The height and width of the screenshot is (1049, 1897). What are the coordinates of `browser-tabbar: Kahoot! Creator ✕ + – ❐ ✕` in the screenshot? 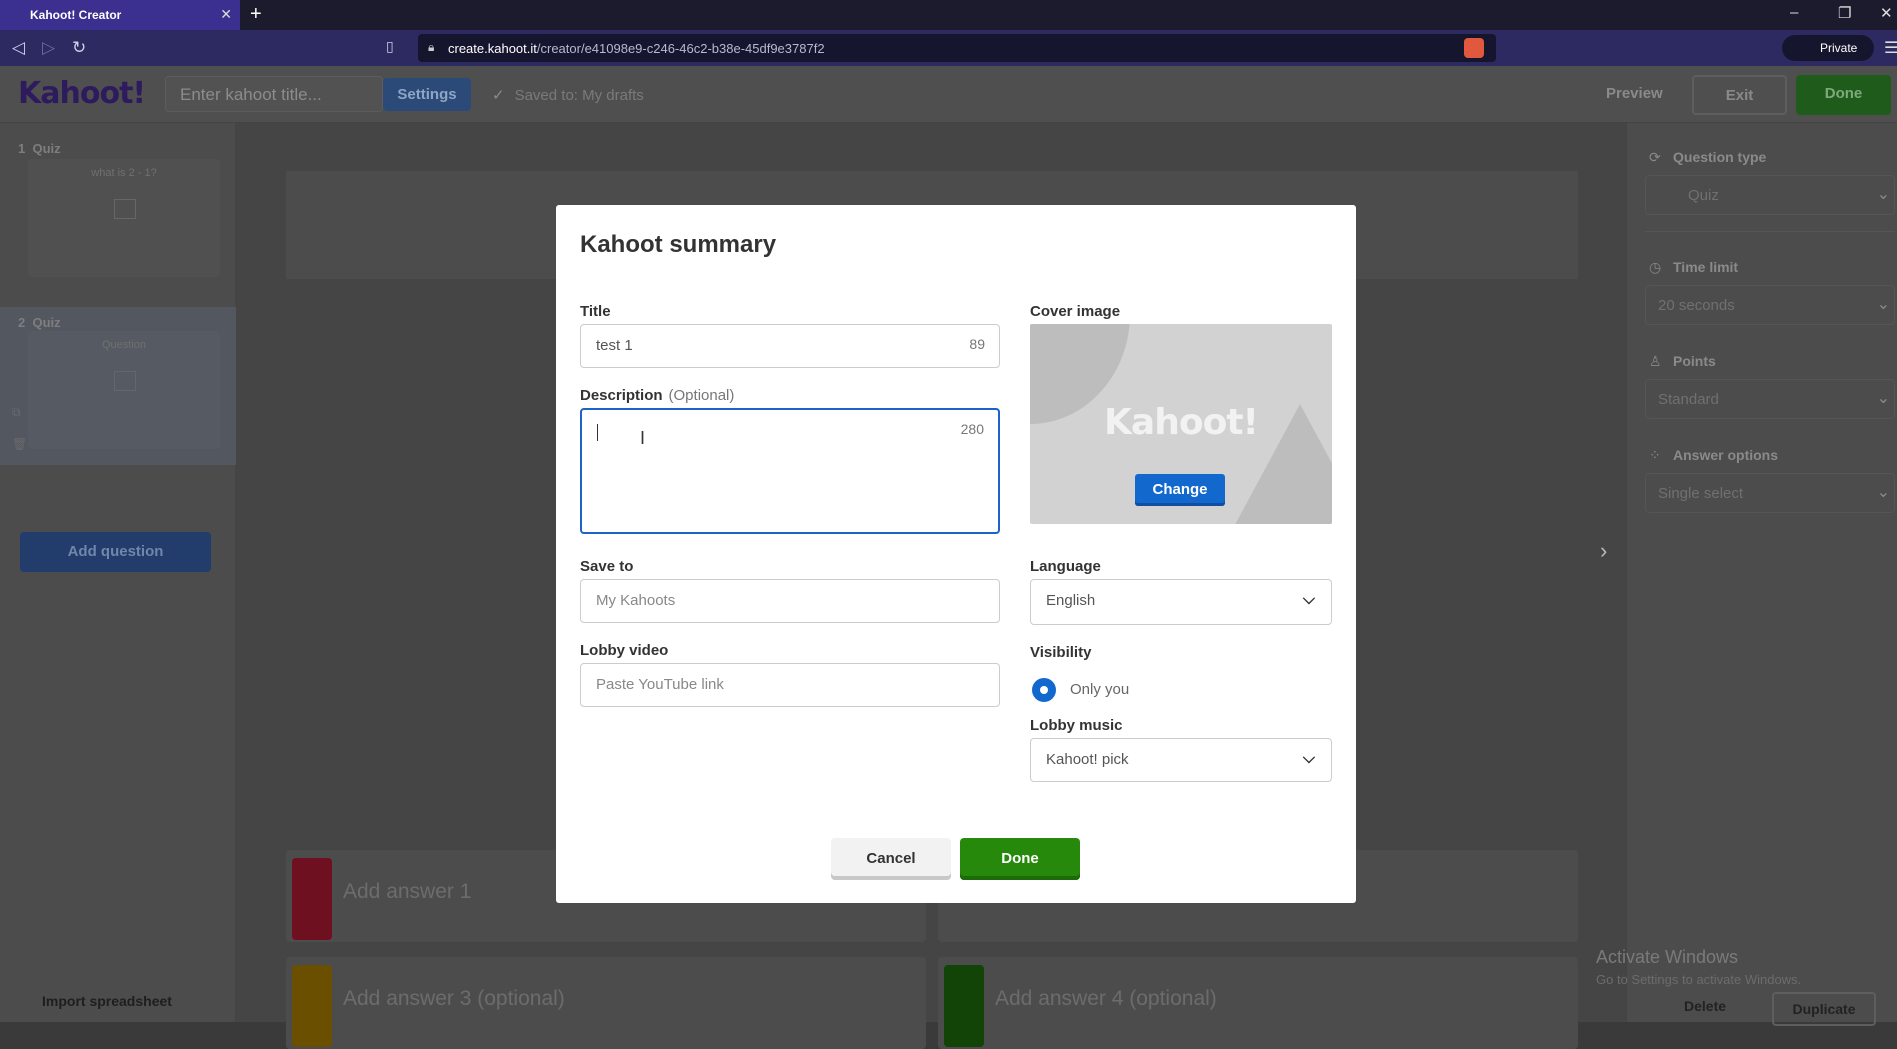 It's located at (948, 15).